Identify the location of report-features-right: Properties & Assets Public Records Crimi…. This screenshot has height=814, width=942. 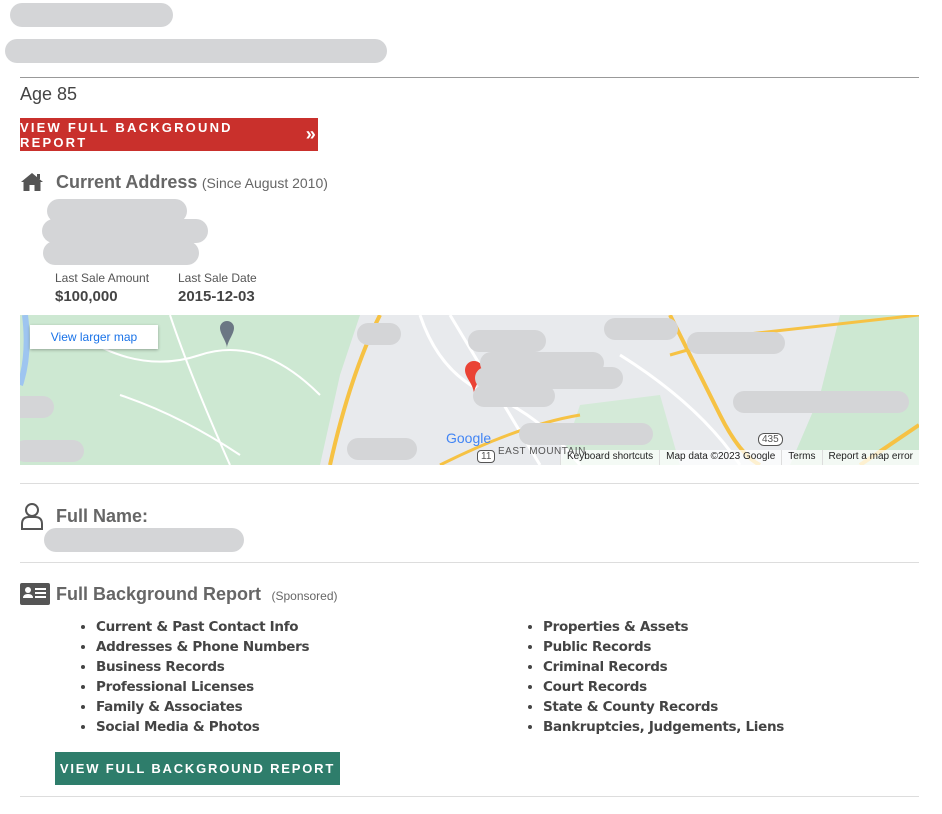
(653, 677).